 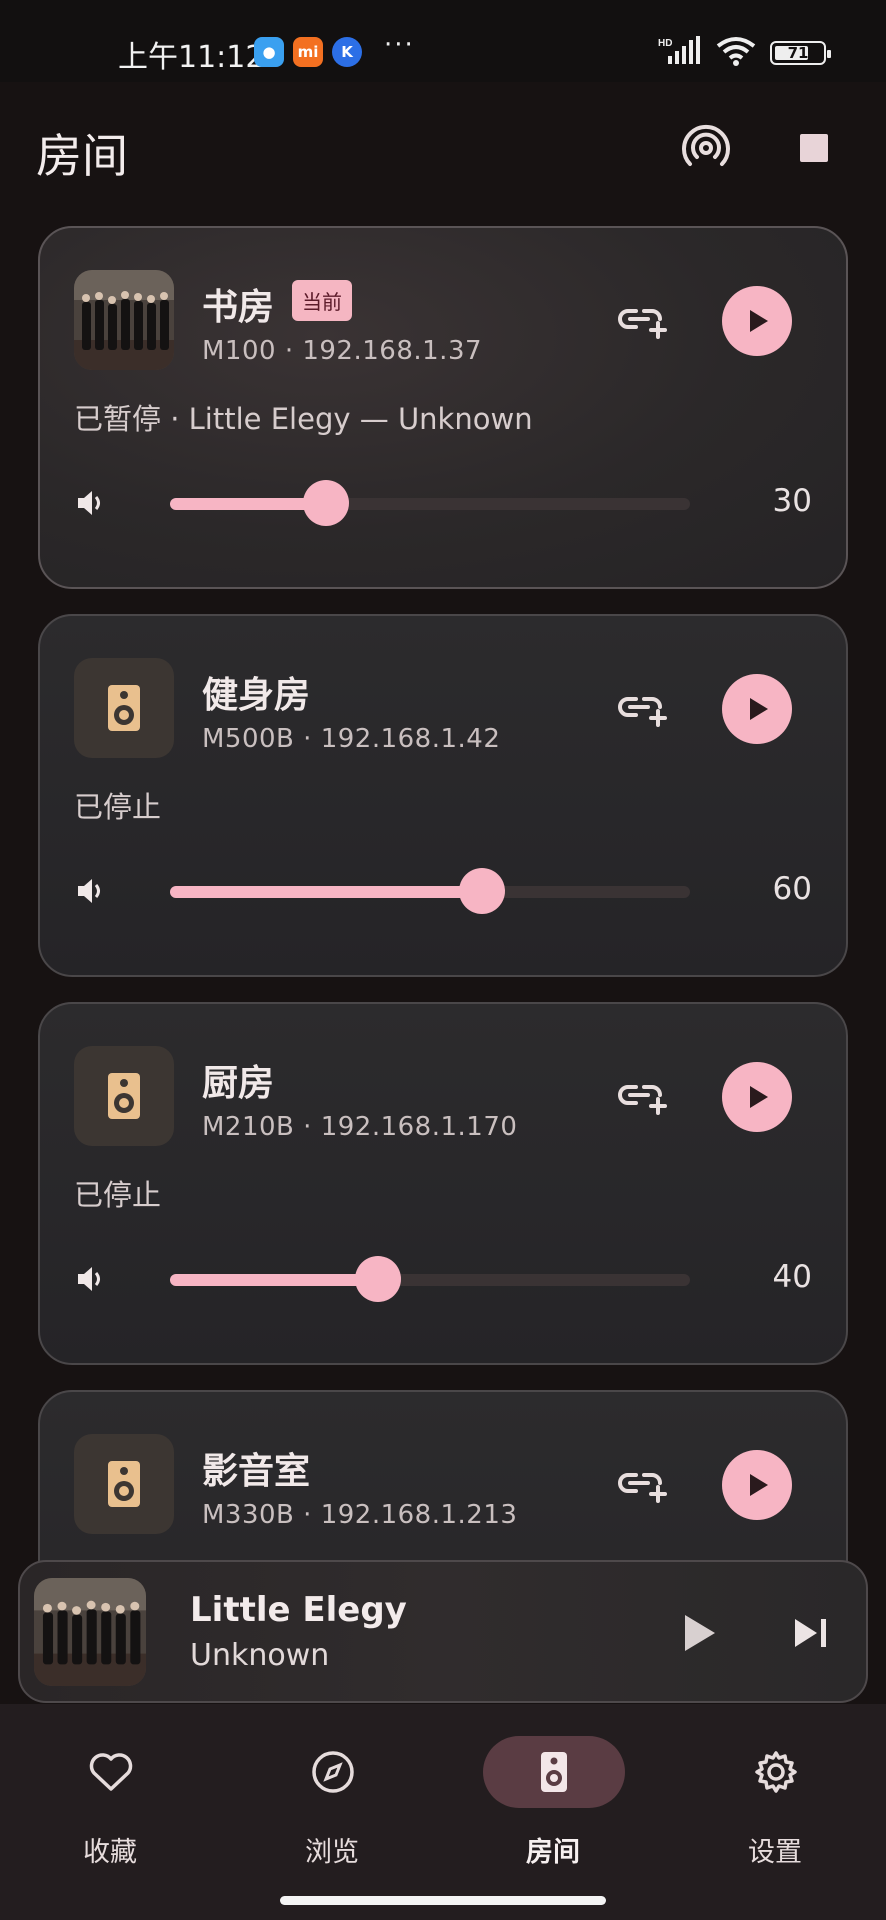 What do you see at coordinates (332, 1852) in the screenshot?
I see `nav-label: 浏览` at bounding box center [332, 1852].